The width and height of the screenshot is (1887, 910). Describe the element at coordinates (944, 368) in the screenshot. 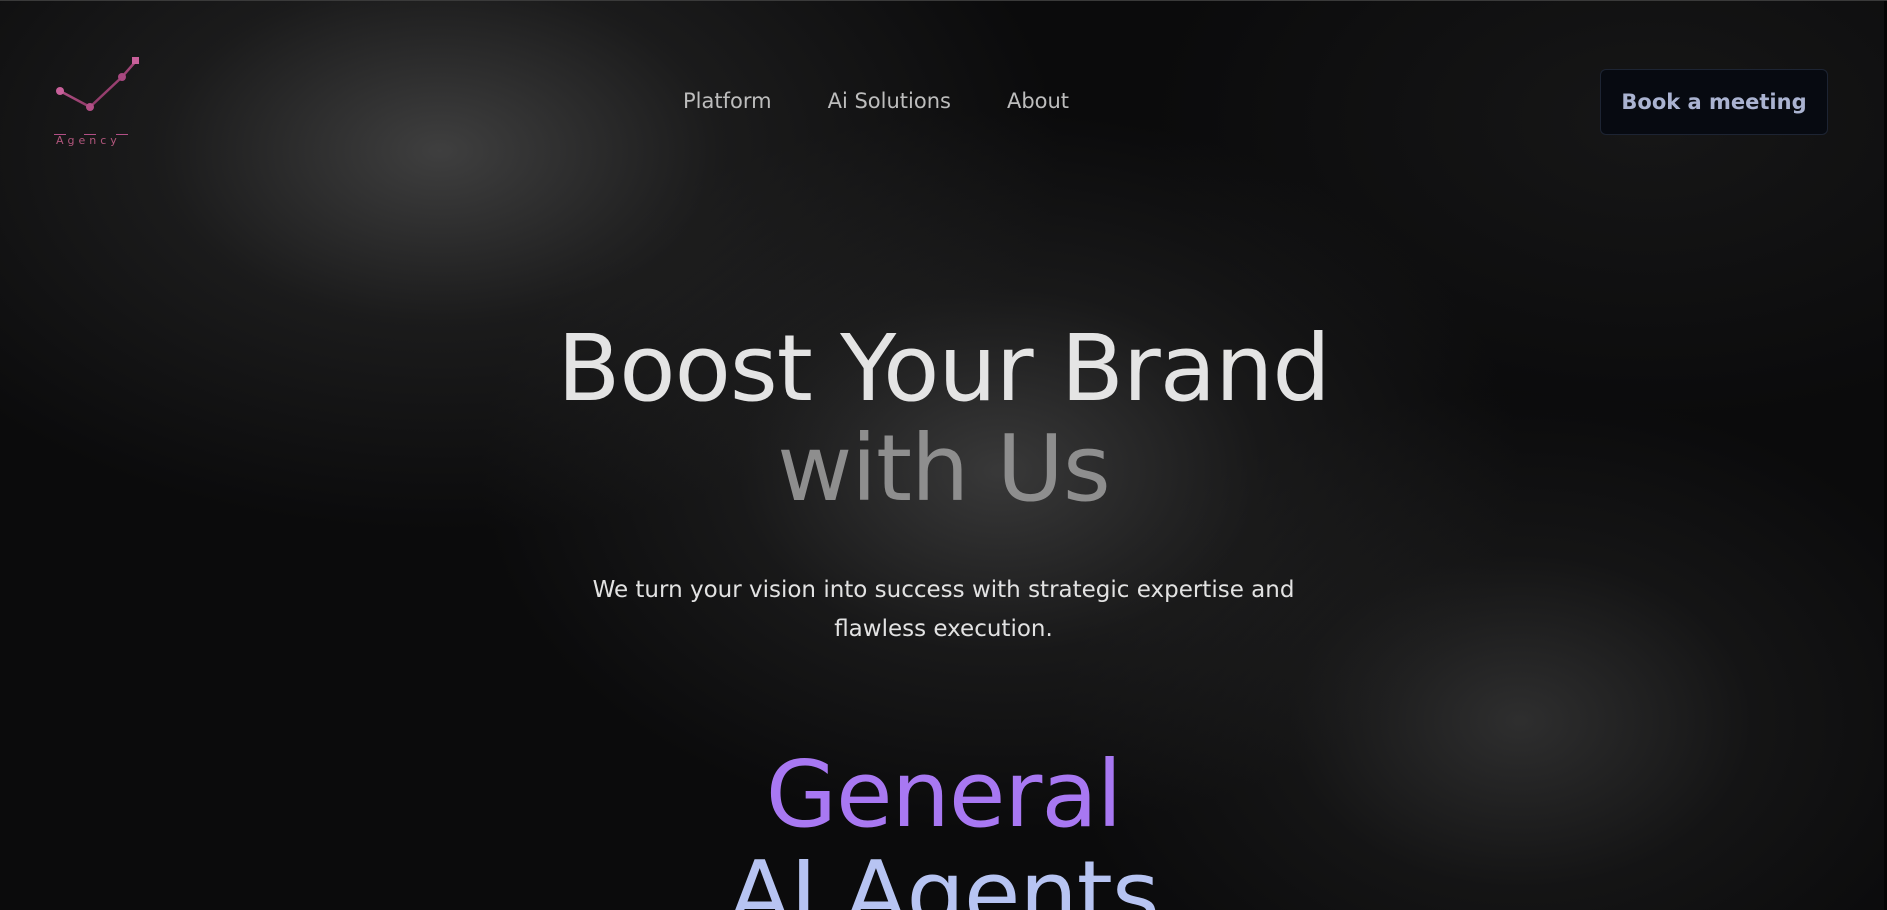

I see `hero-title-line1: Boost Your Brand` at that location.